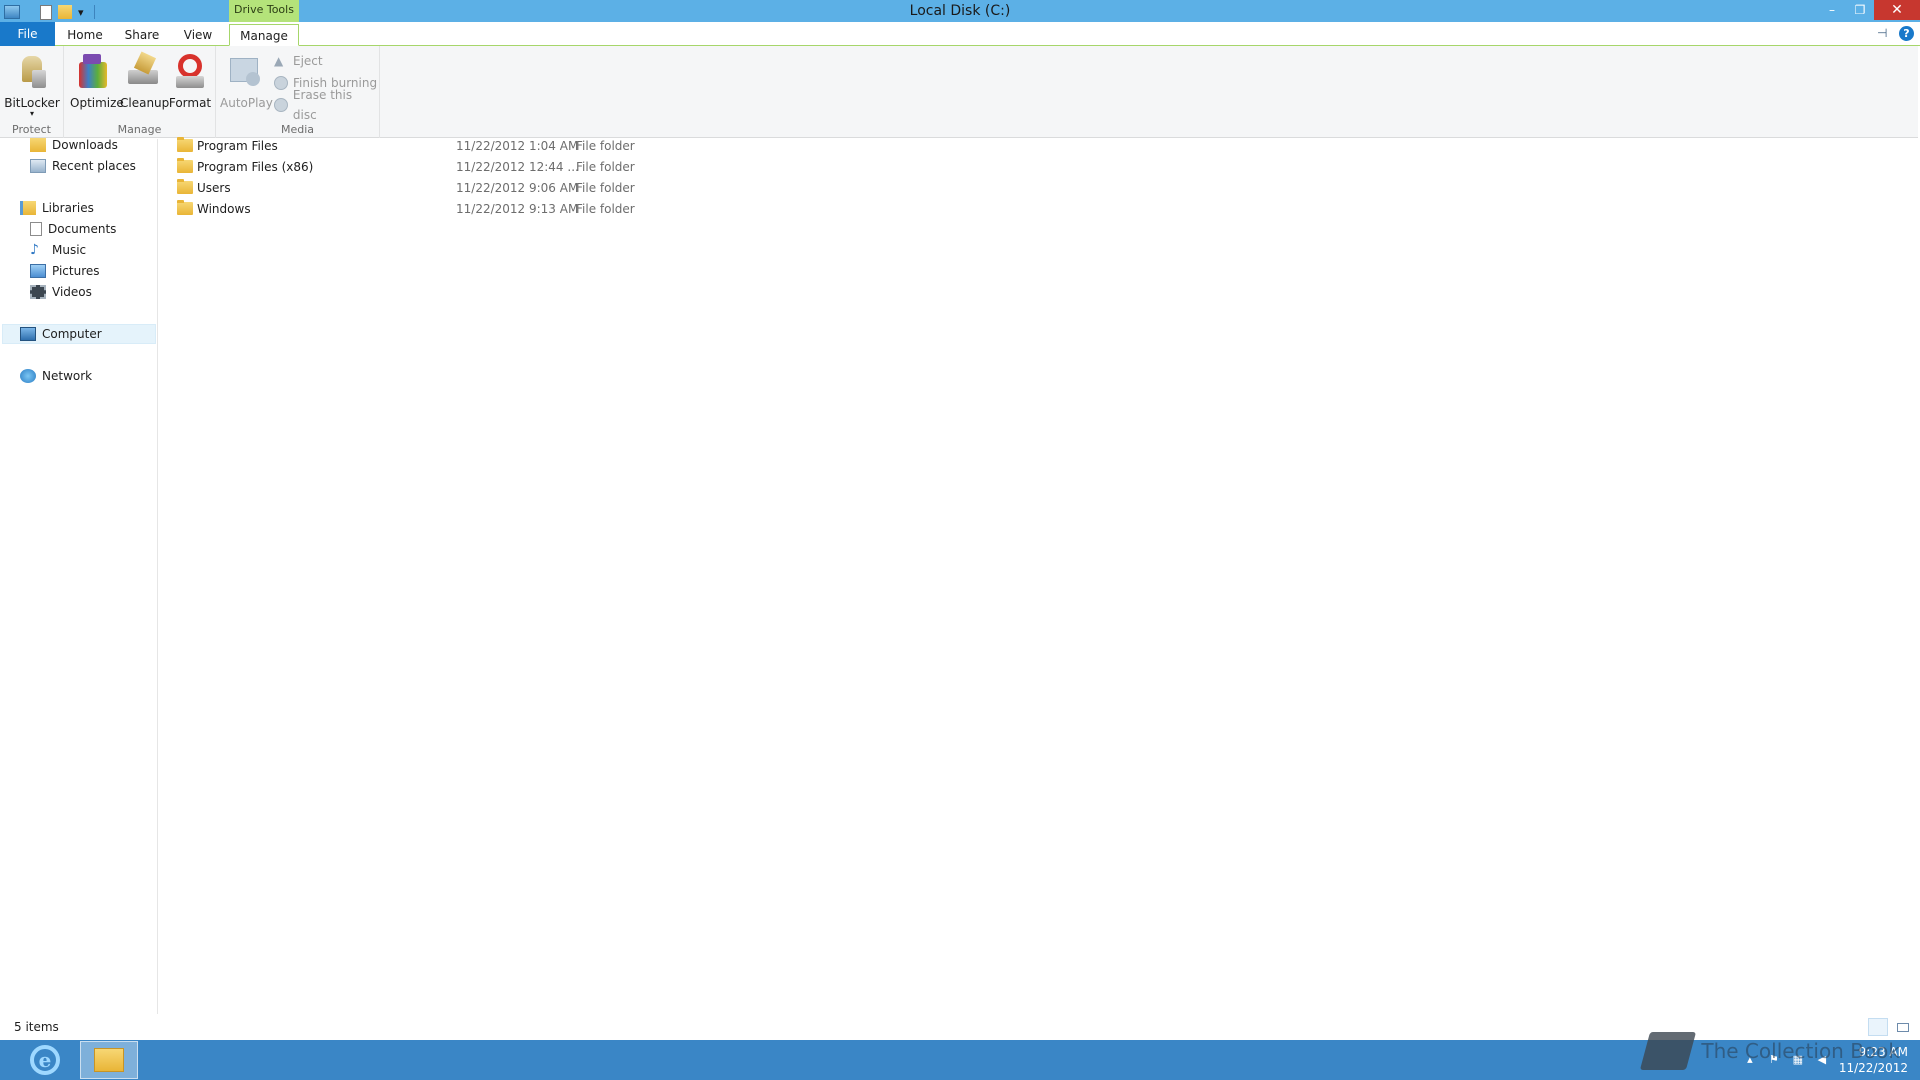 Image resolution: width=1920 pixels, height=1080 pixels. I want to click on autoplay-icon, so click(244, 72).